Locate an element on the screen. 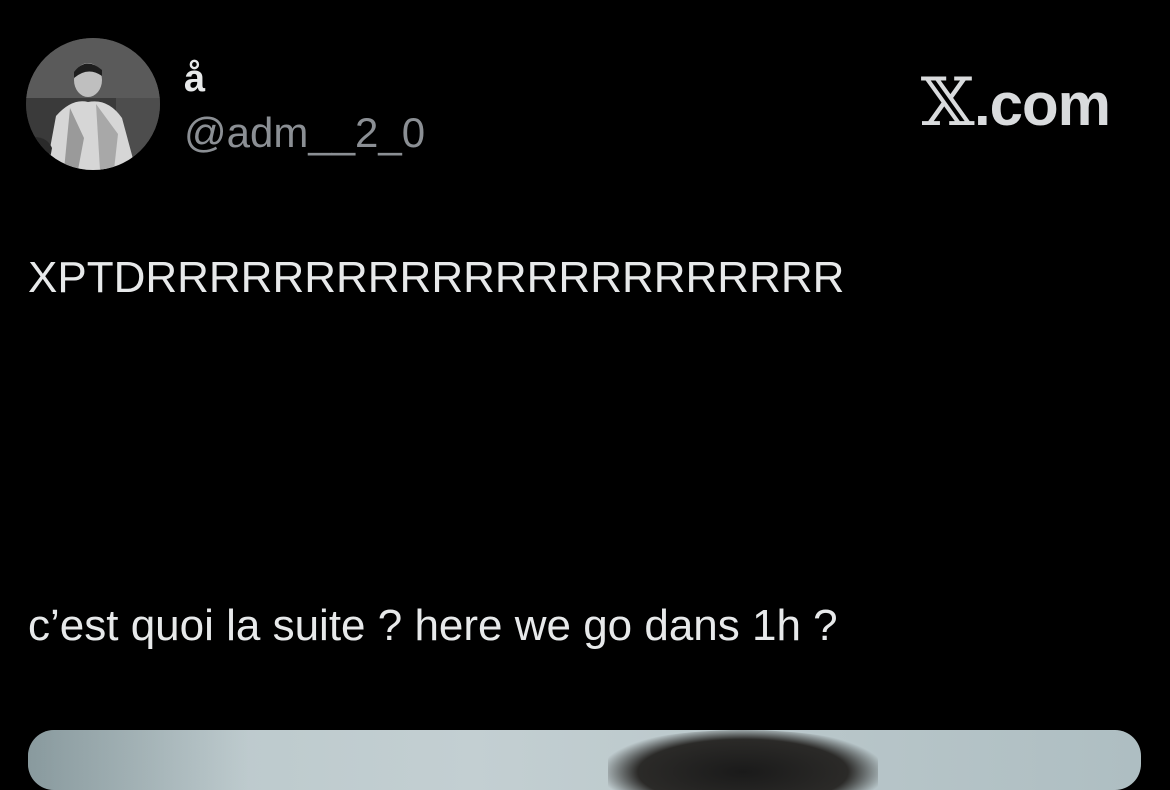 The width and height of the screenshot is (1170, 790). user-avatar-photo is located at coordinates (93, 104).